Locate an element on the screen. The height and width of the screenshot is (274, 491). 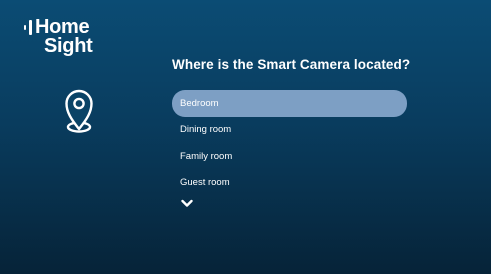
logo-tick-marks is located at coordinates (28, 27).